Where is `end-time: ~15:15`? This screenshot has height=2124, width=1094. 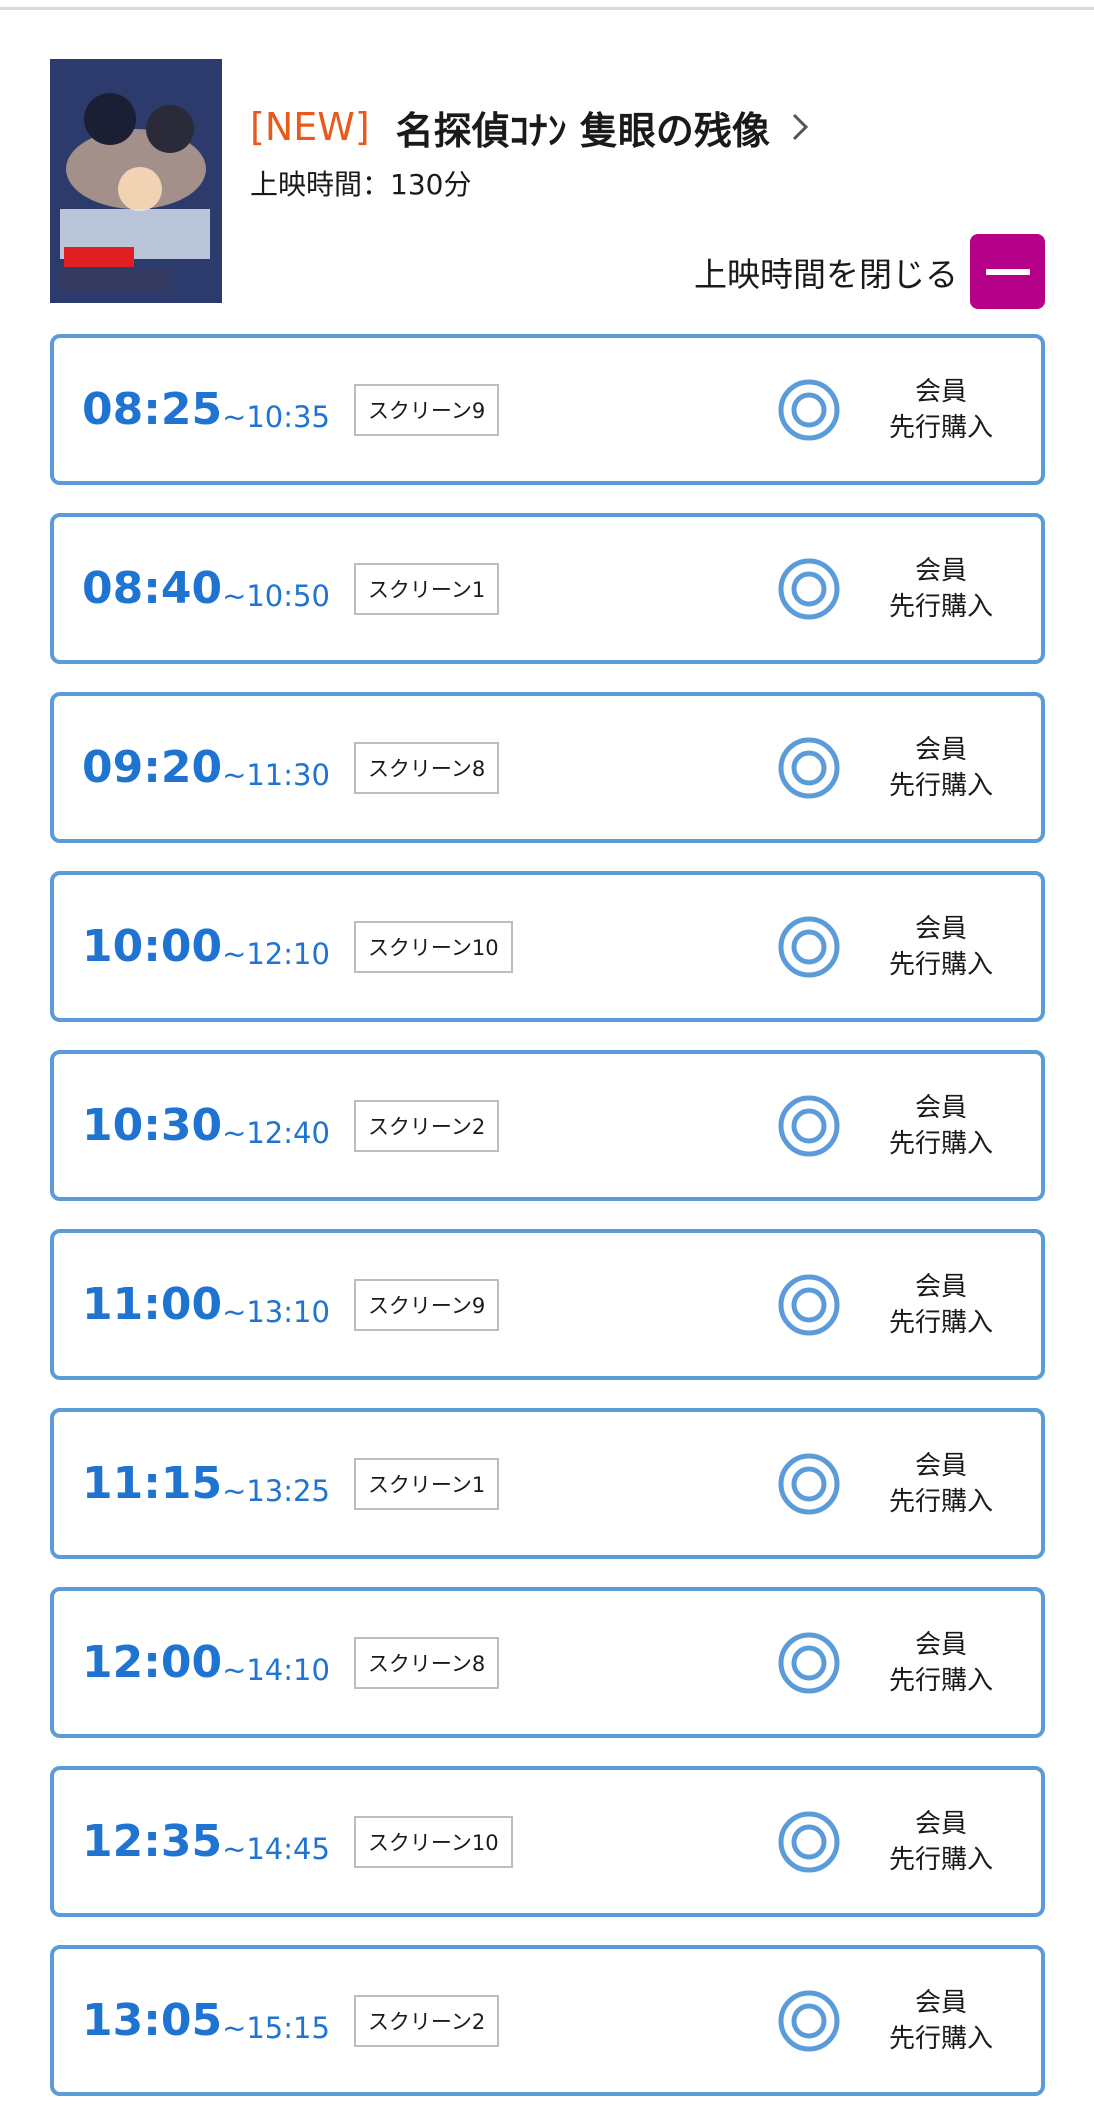 end-time: ~15:15 is located at coordinates (276, 2027).